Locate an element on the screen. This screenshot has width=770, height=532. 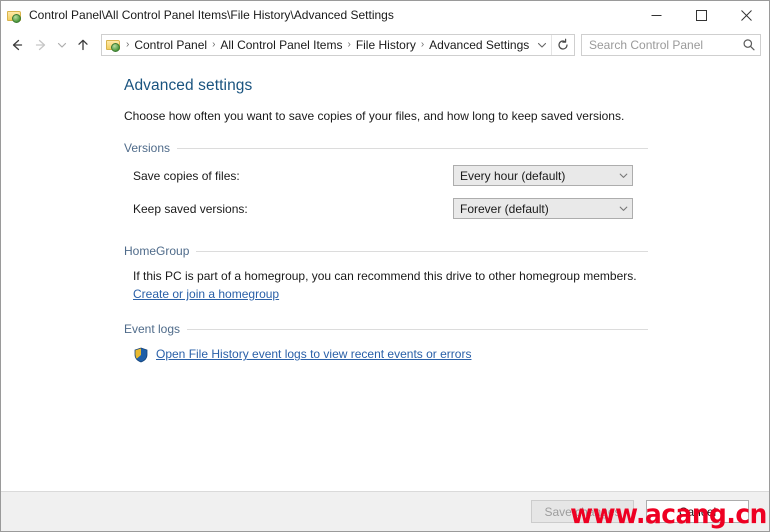
search-box: Search Control Panel is located at coordinates (671, 45).